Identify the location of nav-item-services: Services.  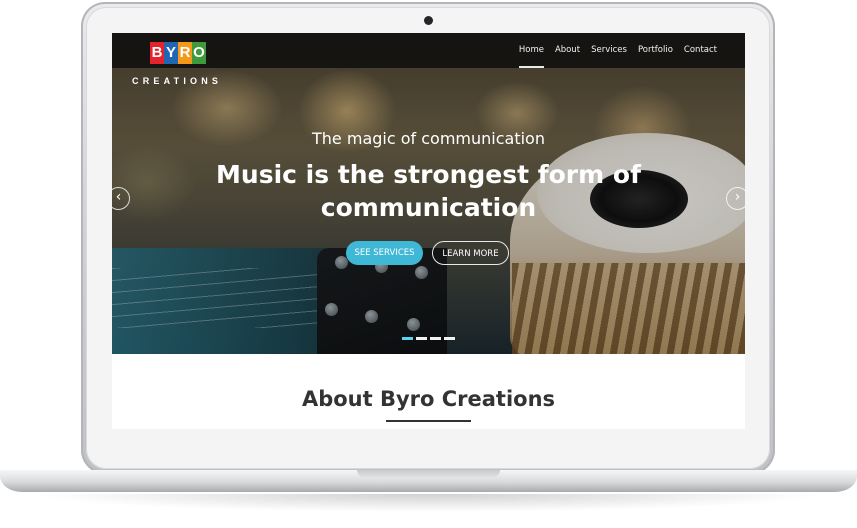
(609, 50).